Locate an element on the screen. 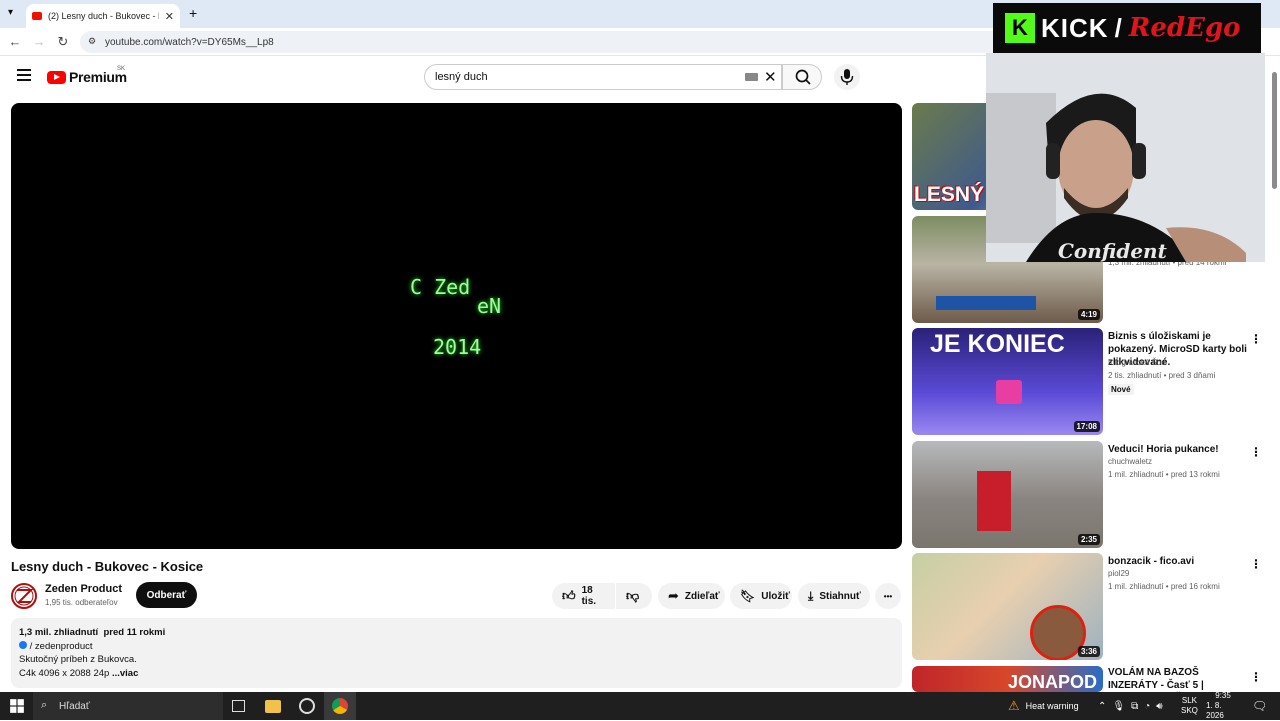 The height and width of the screenshot is (721, 1280). task-view-icon is located at coordinates (238, 706).